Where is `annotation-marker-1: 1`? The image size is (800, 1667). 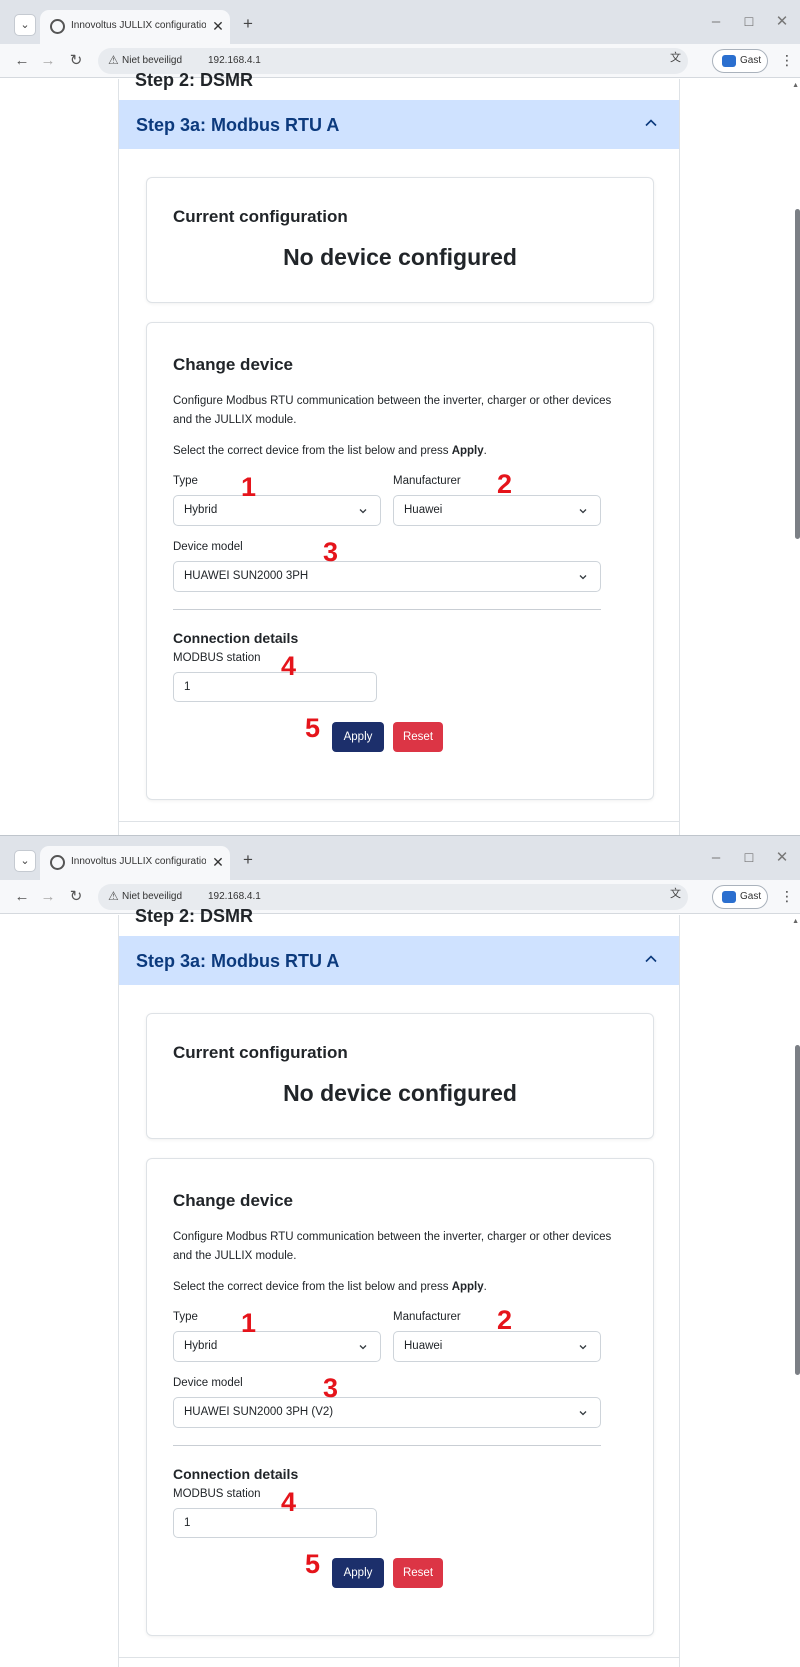
annotation-marker-1: 1 is located at coordinates (249, 1323).